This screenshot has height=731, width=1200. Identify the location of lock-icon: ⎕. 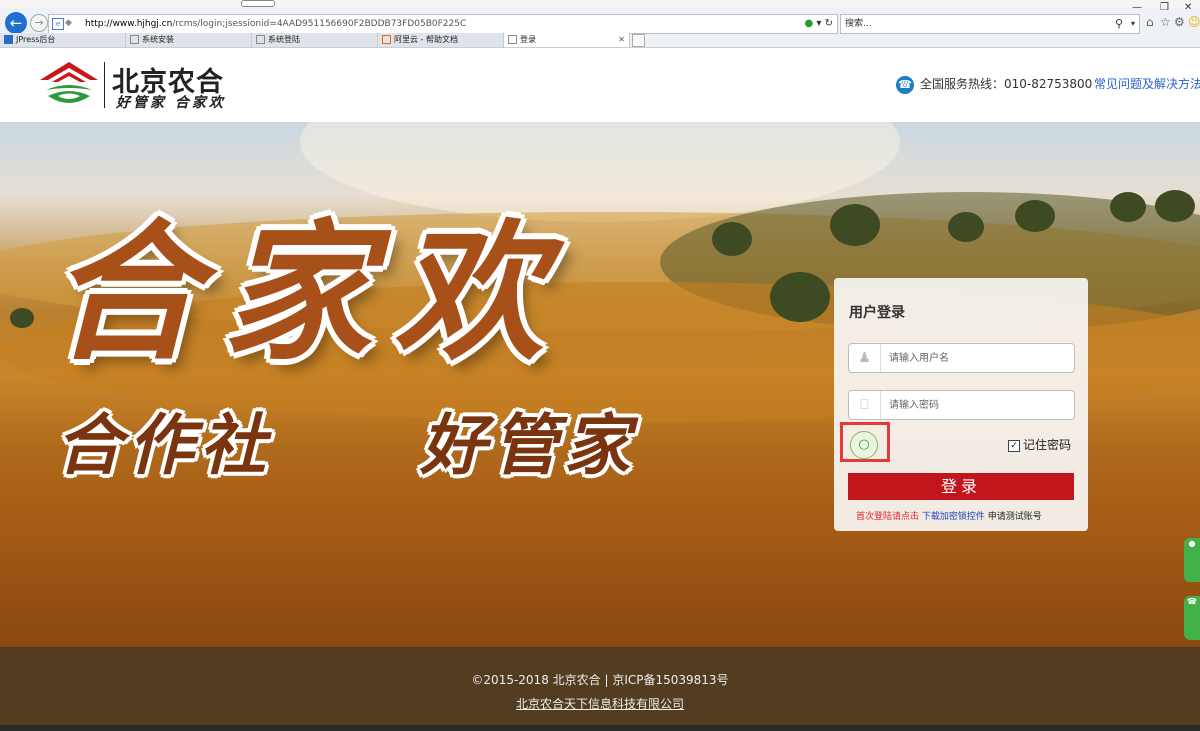
(865, 405).